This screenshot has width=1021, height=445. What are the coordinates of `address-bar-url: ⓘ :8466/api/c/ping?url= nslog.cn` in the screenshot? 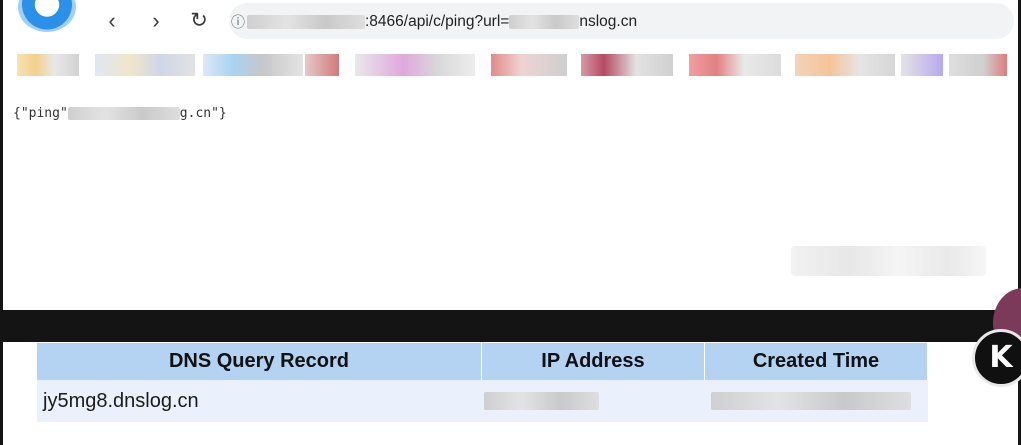 It's located at (434, 22).